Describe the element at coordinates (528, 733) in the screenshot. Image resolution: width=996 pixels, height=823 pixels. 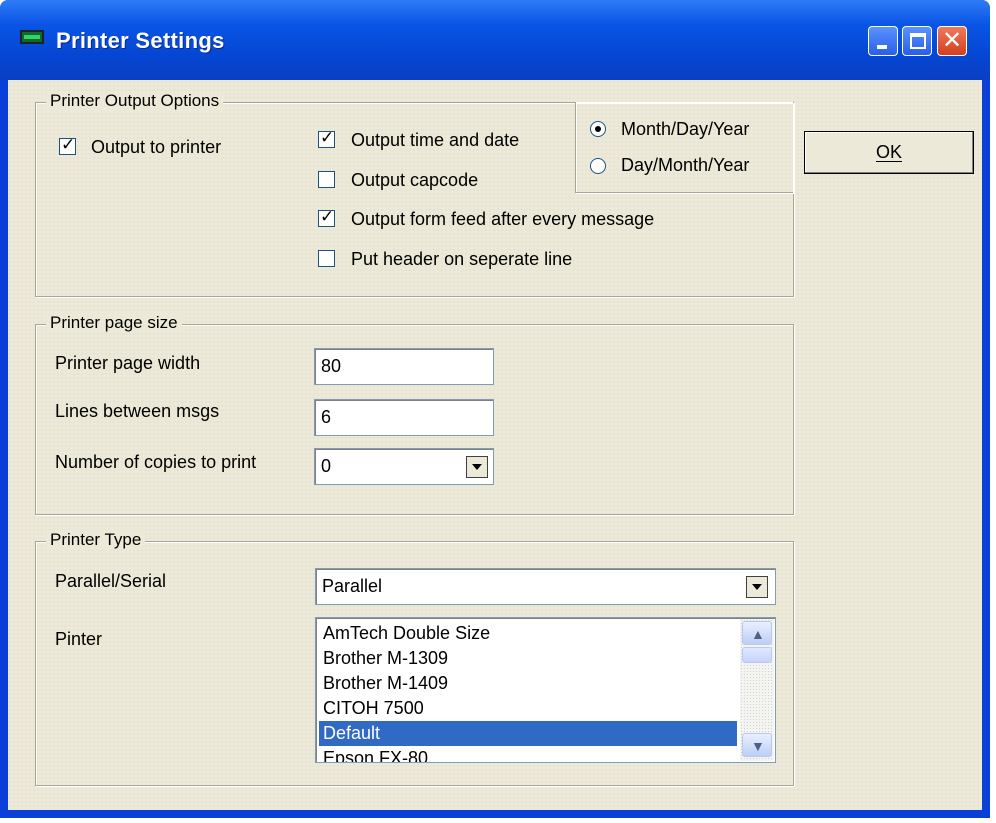
I see `list-item-selected: Default` at that location.